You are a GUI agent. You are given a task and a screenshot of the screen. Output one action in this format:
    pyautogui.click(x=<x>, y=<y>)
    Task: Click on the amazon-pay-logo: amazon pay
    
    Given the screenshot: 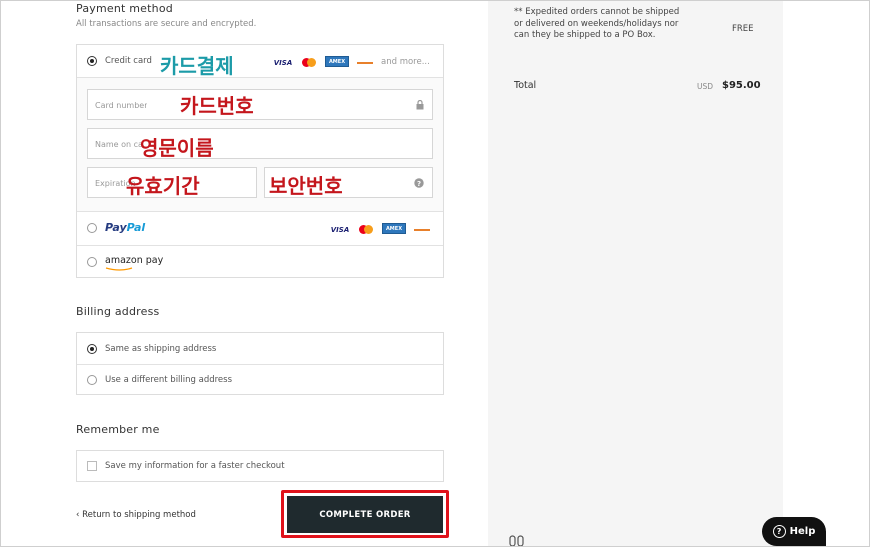 What is the action you would take?
    pyautogui.click(x=134, y=260)
    